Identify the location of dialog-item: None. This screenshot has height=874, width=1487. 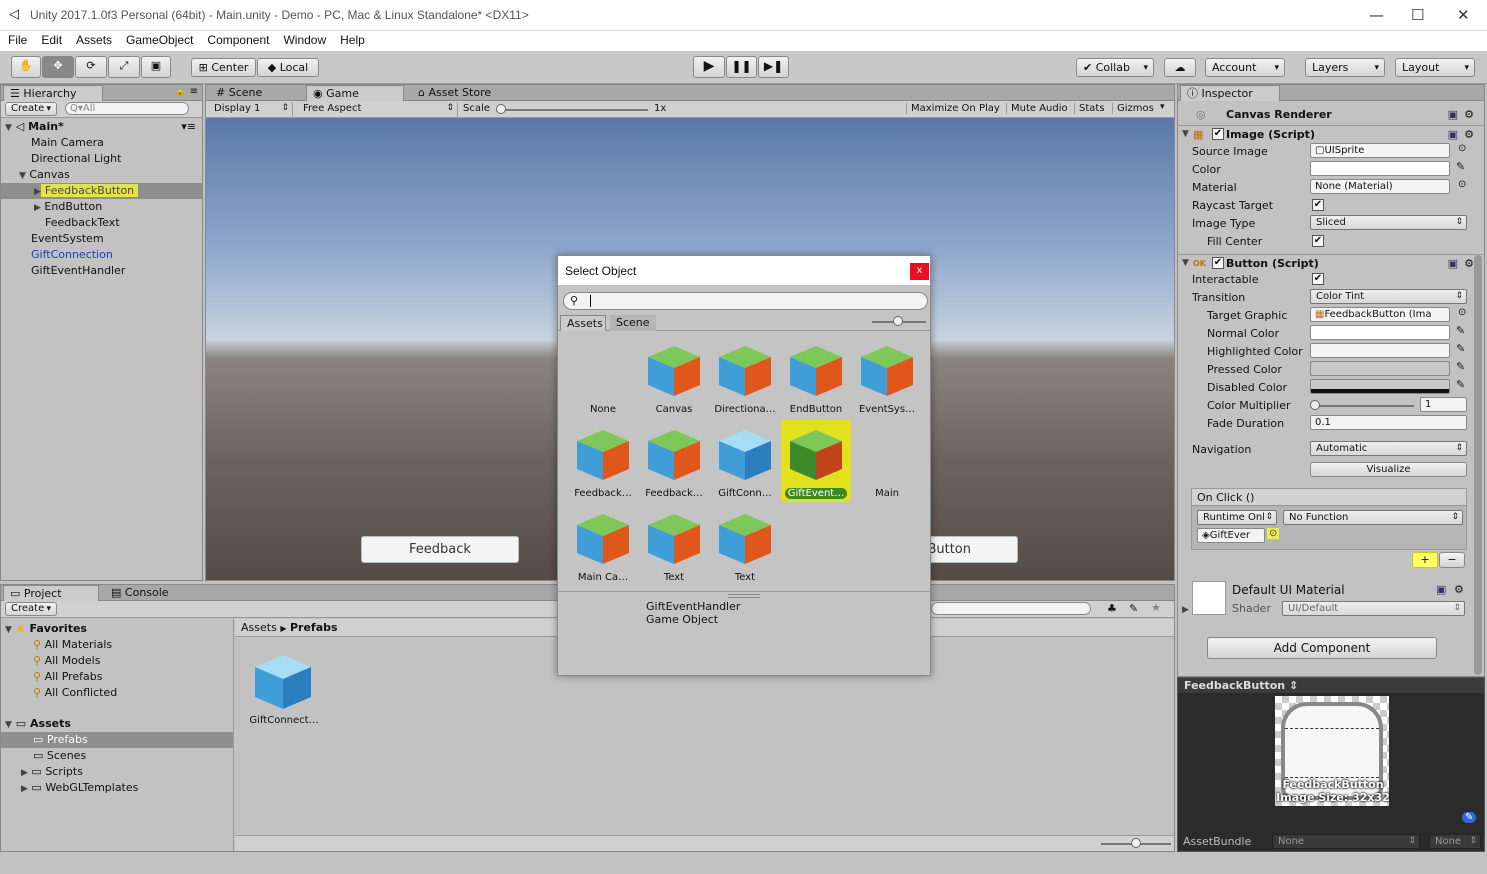
(603, 377).